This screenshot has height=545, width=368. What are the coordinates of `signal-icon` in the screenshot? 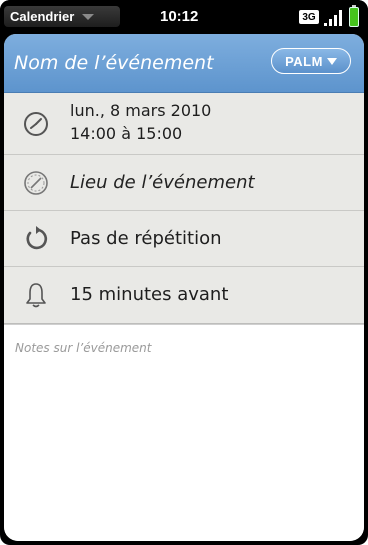 It's located at (334, 17).